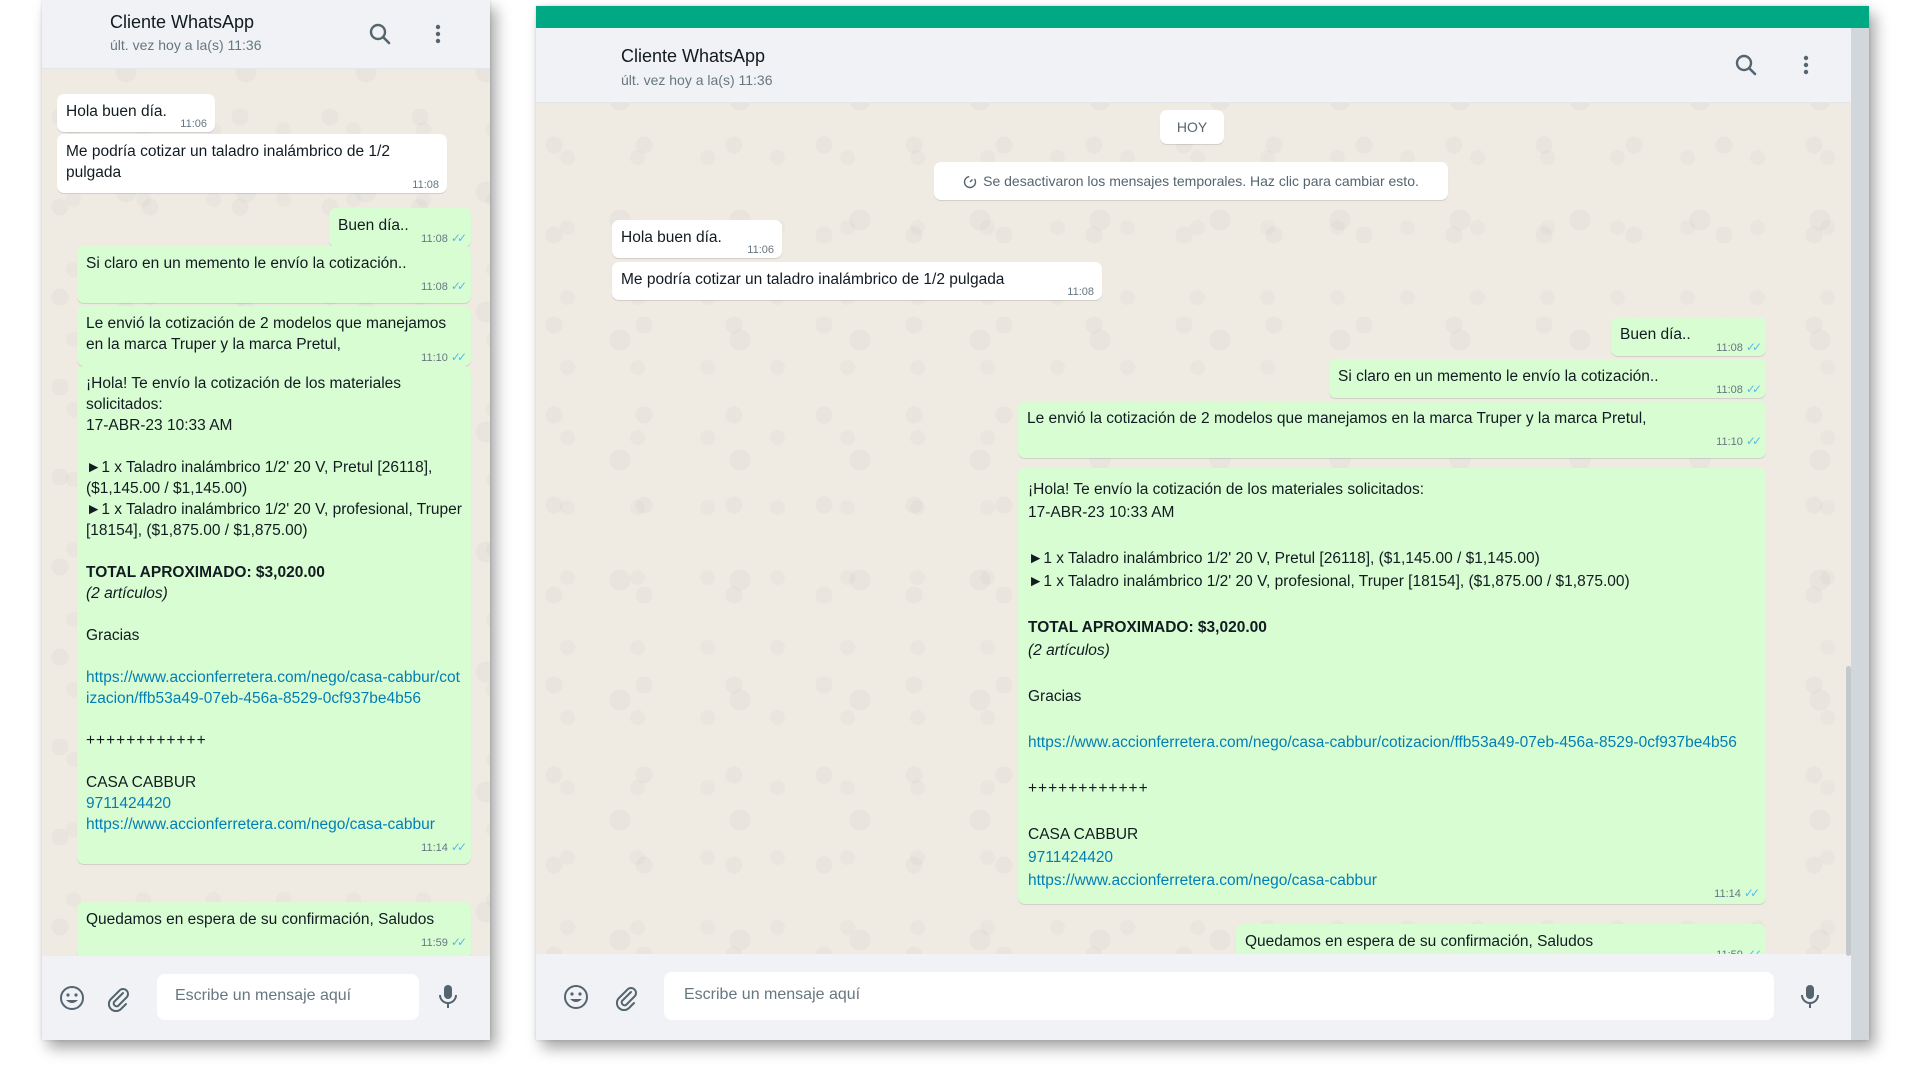 This screenshot has height=1080, width=1920. What do you see at coordinates (1848, 811) in the screenshot?
I see `scrollbar-thumb` at bounding box center [1848, 811].